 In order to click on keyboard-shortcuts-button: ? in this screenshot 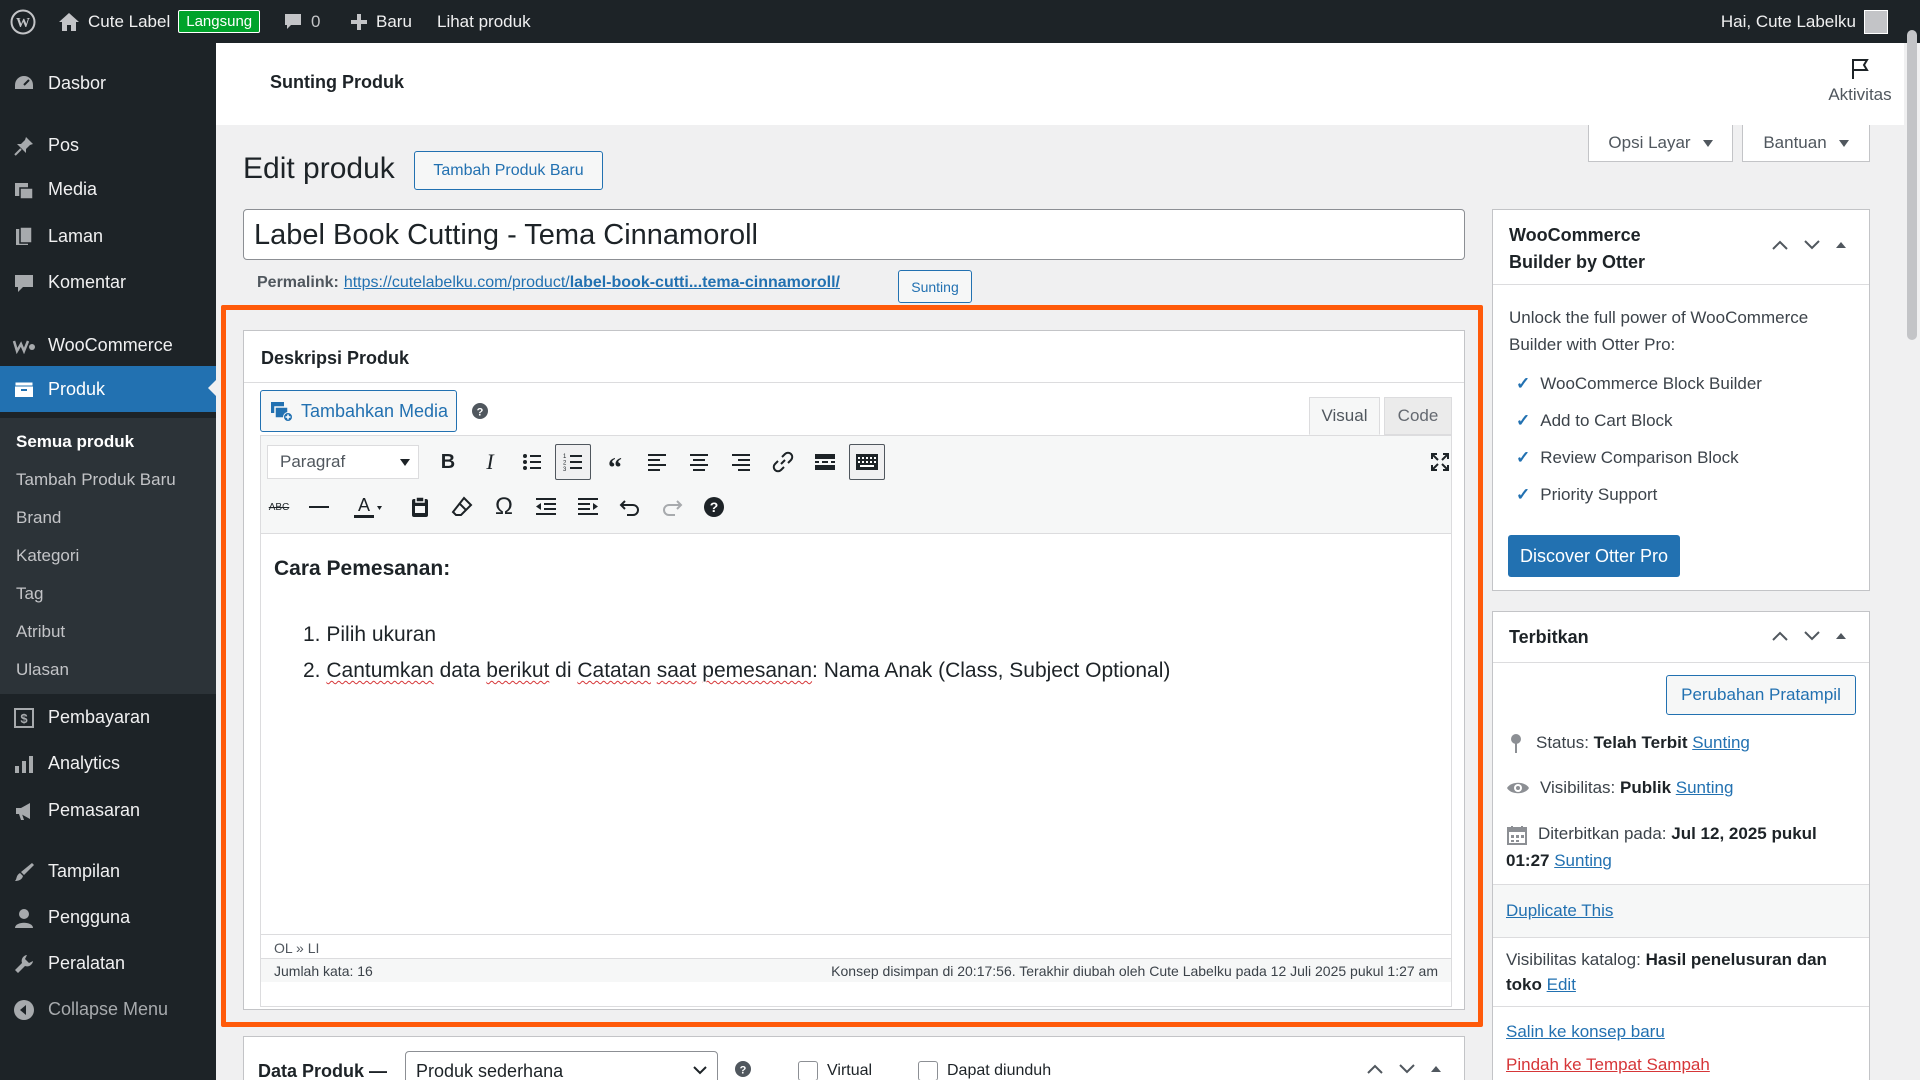, I will do `click(714, 507)`.